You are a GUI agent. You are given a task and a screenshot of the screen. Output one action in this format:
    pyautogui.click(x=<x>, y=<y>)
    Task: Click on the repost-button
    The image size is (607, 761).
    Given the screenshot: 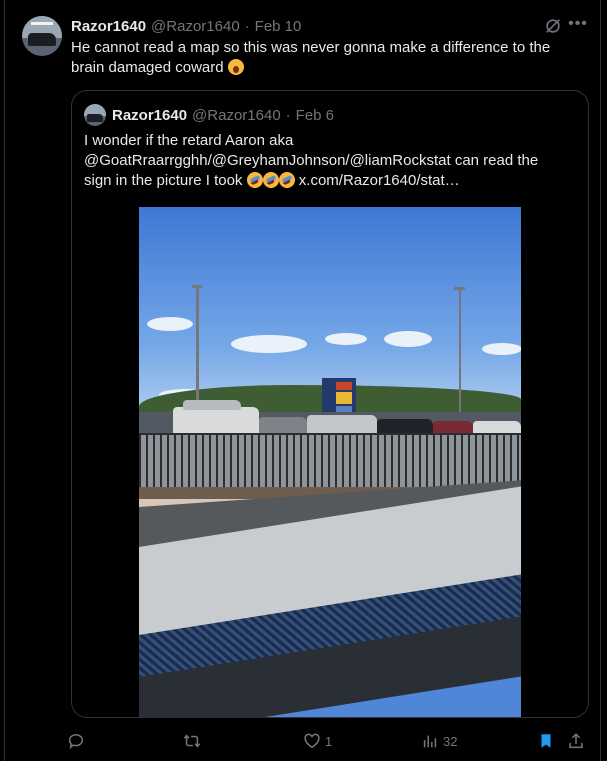 What is the action you would take?
    pyautogui.click(x=192, y=741)
    